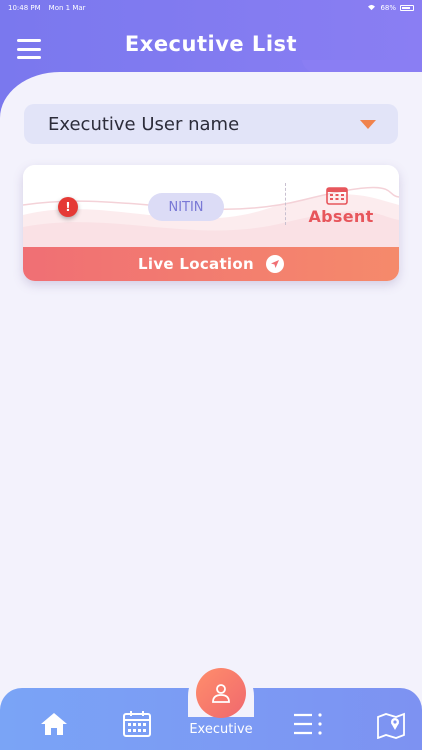 The height and width of the screenshot is (750, 422). Describe the element at coordinates (137, 726) in the screenshot. I see `nav-calendar-icon` at that location.